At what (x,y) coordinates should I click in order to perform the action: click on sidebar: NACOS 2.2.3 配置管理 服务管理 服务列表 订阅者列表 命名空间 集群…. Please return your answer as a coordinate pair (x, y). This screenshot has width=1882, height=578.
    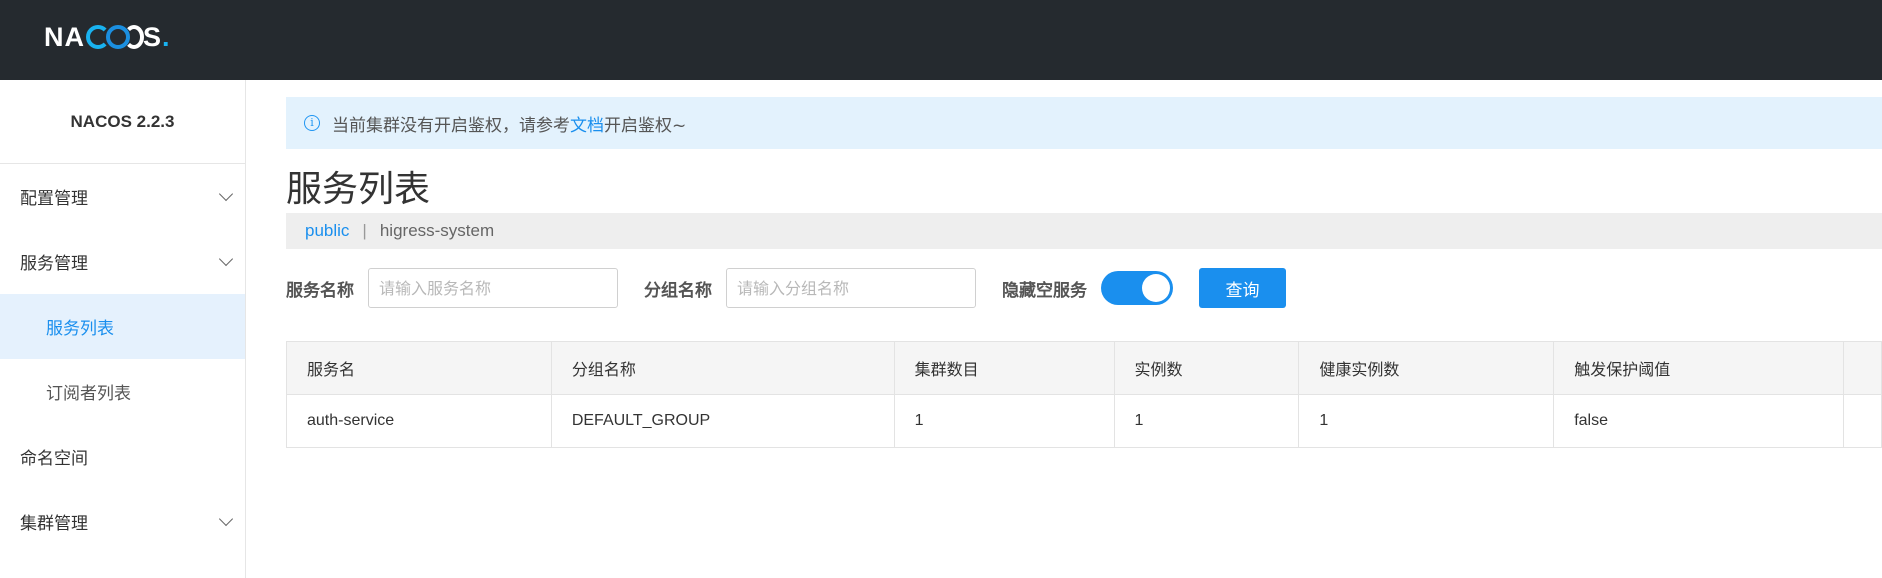
    Looking at the image, I should click on (123, 329).